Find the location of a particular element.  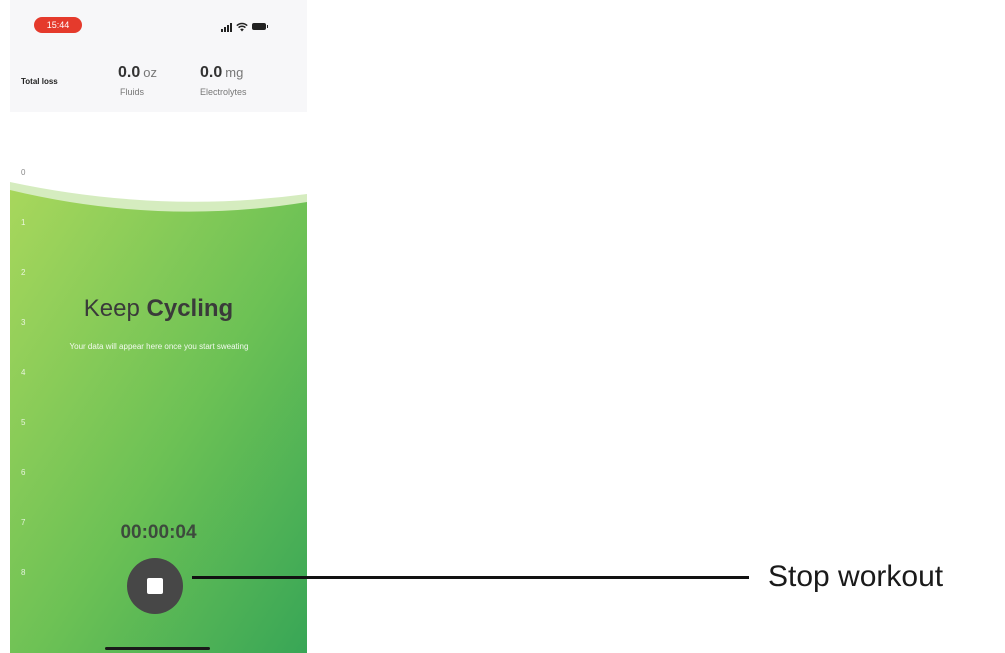

electrolytes-unit: mg is located at coordinates (234, 72).